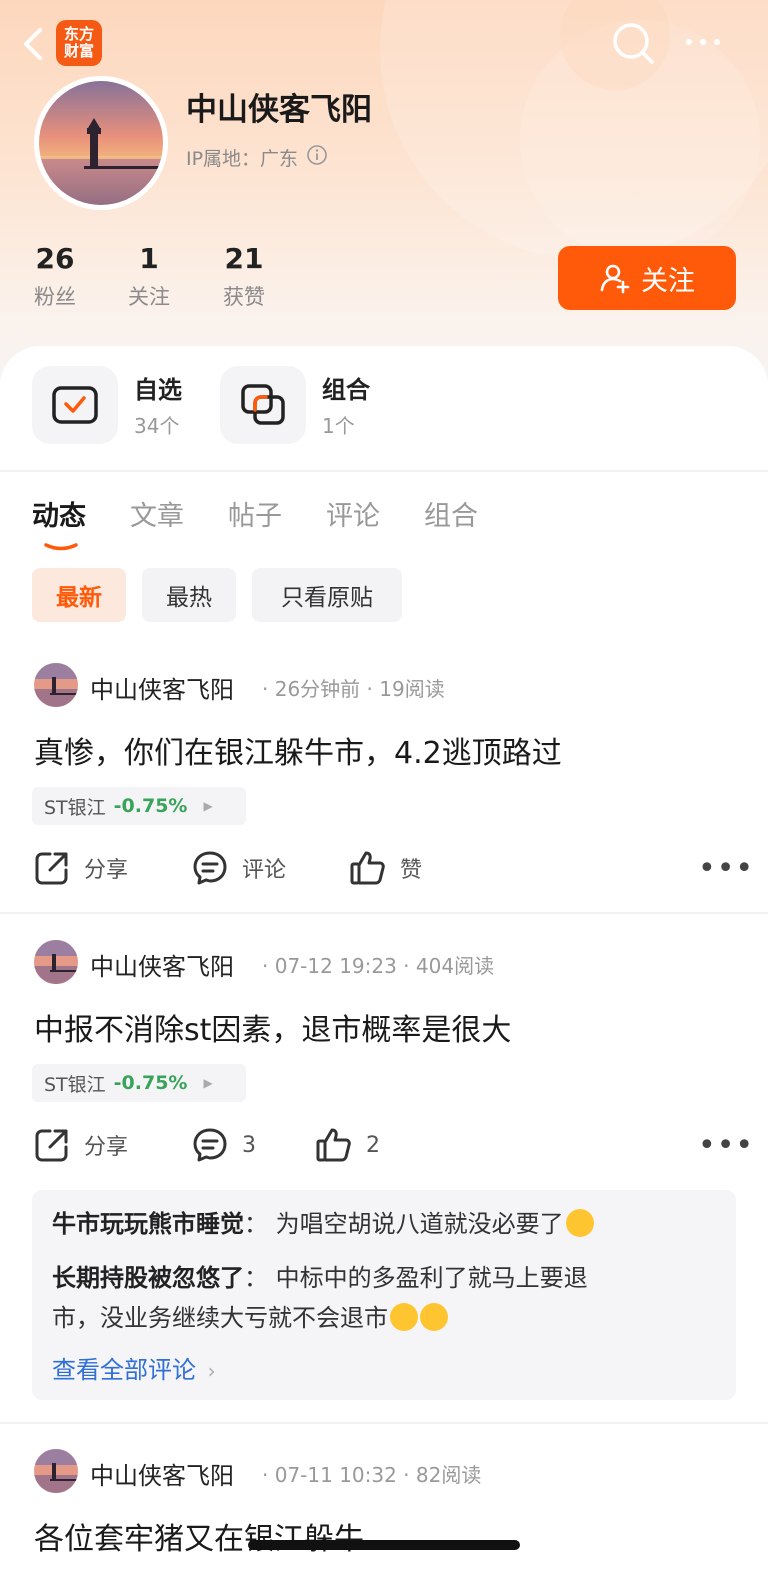 The height and width of the screenshot is (1570, 768). What do you see at coordinates (335, 1475) in the screenshot?
I see `post-time: 07-11 10:32` at bounding box center [335, 1475].